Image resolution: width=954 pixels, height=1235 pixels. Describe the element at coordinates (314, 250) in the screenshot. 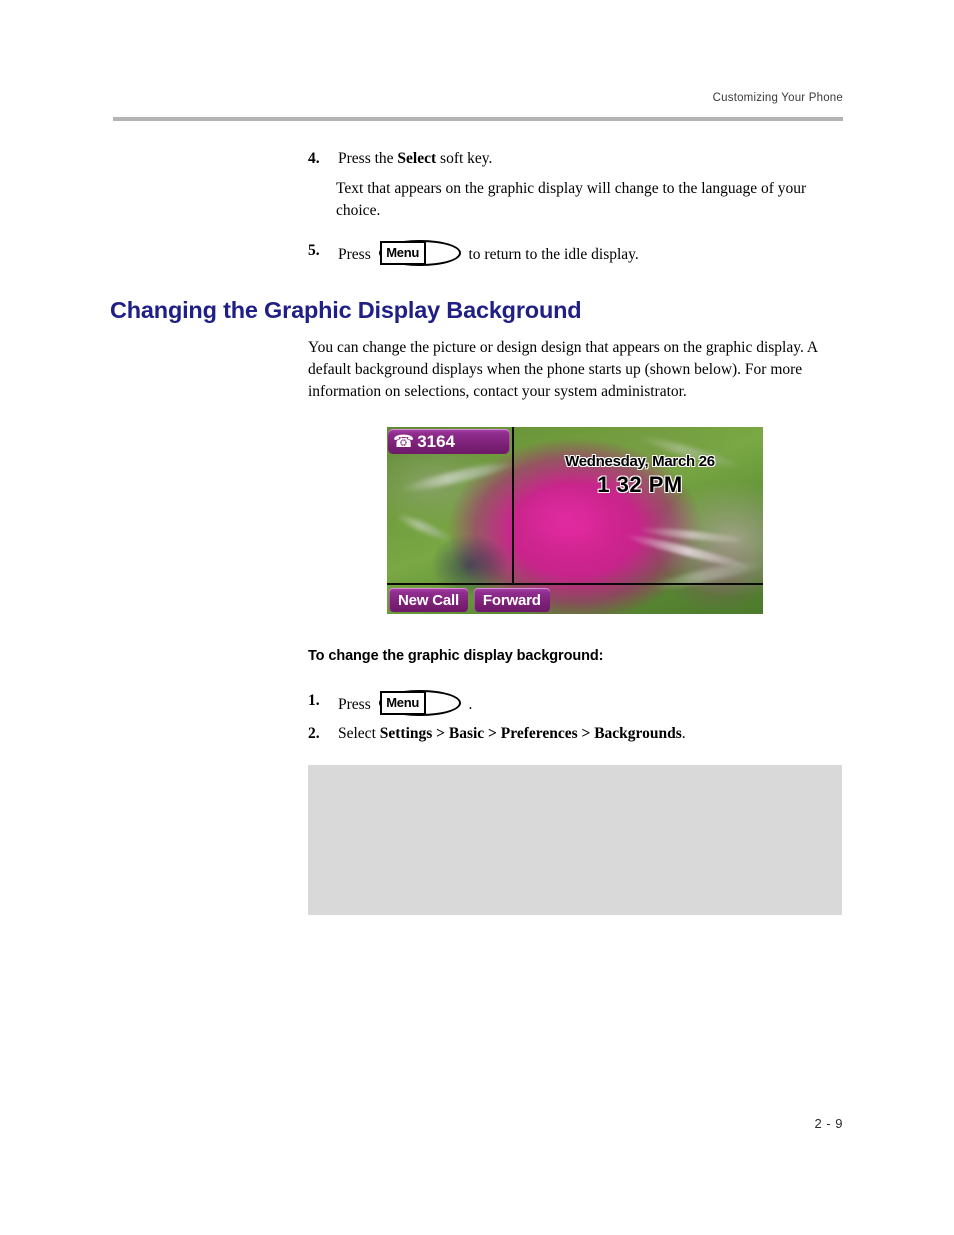

I see `step-5-number-visible: 5.` at that location.